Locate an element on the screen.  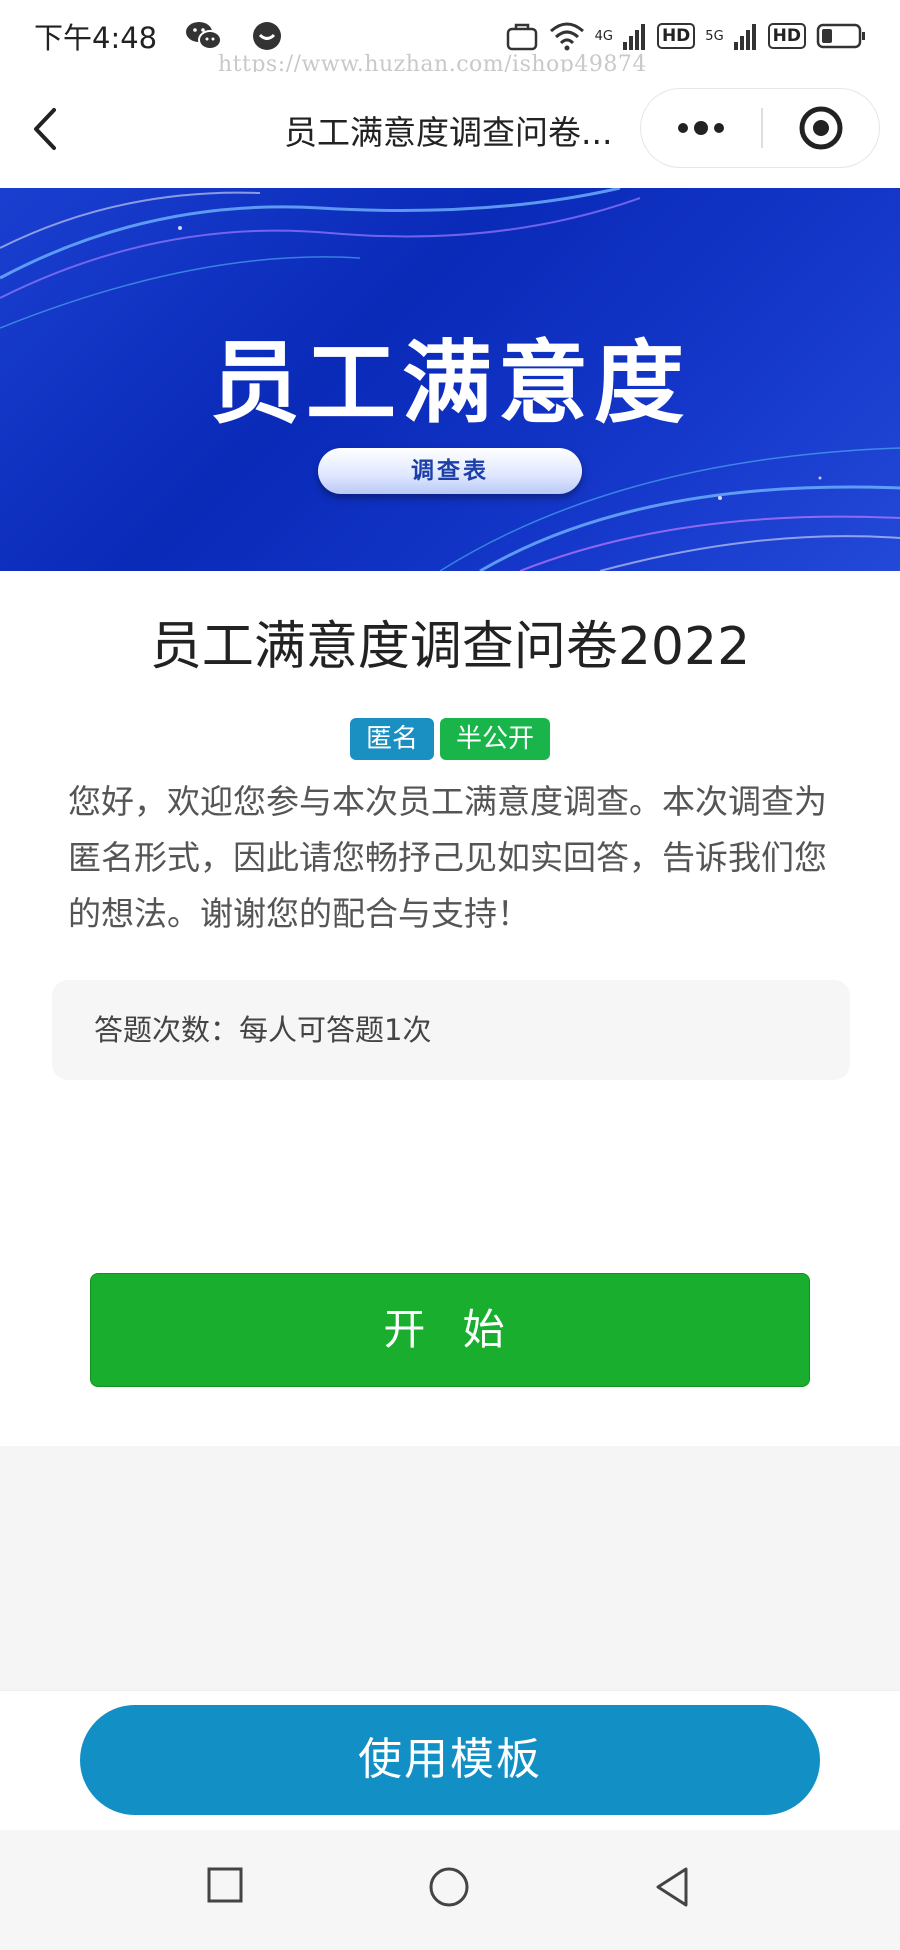
survey-tags: 匿名 半公开 is located at coordinates (450, 739).